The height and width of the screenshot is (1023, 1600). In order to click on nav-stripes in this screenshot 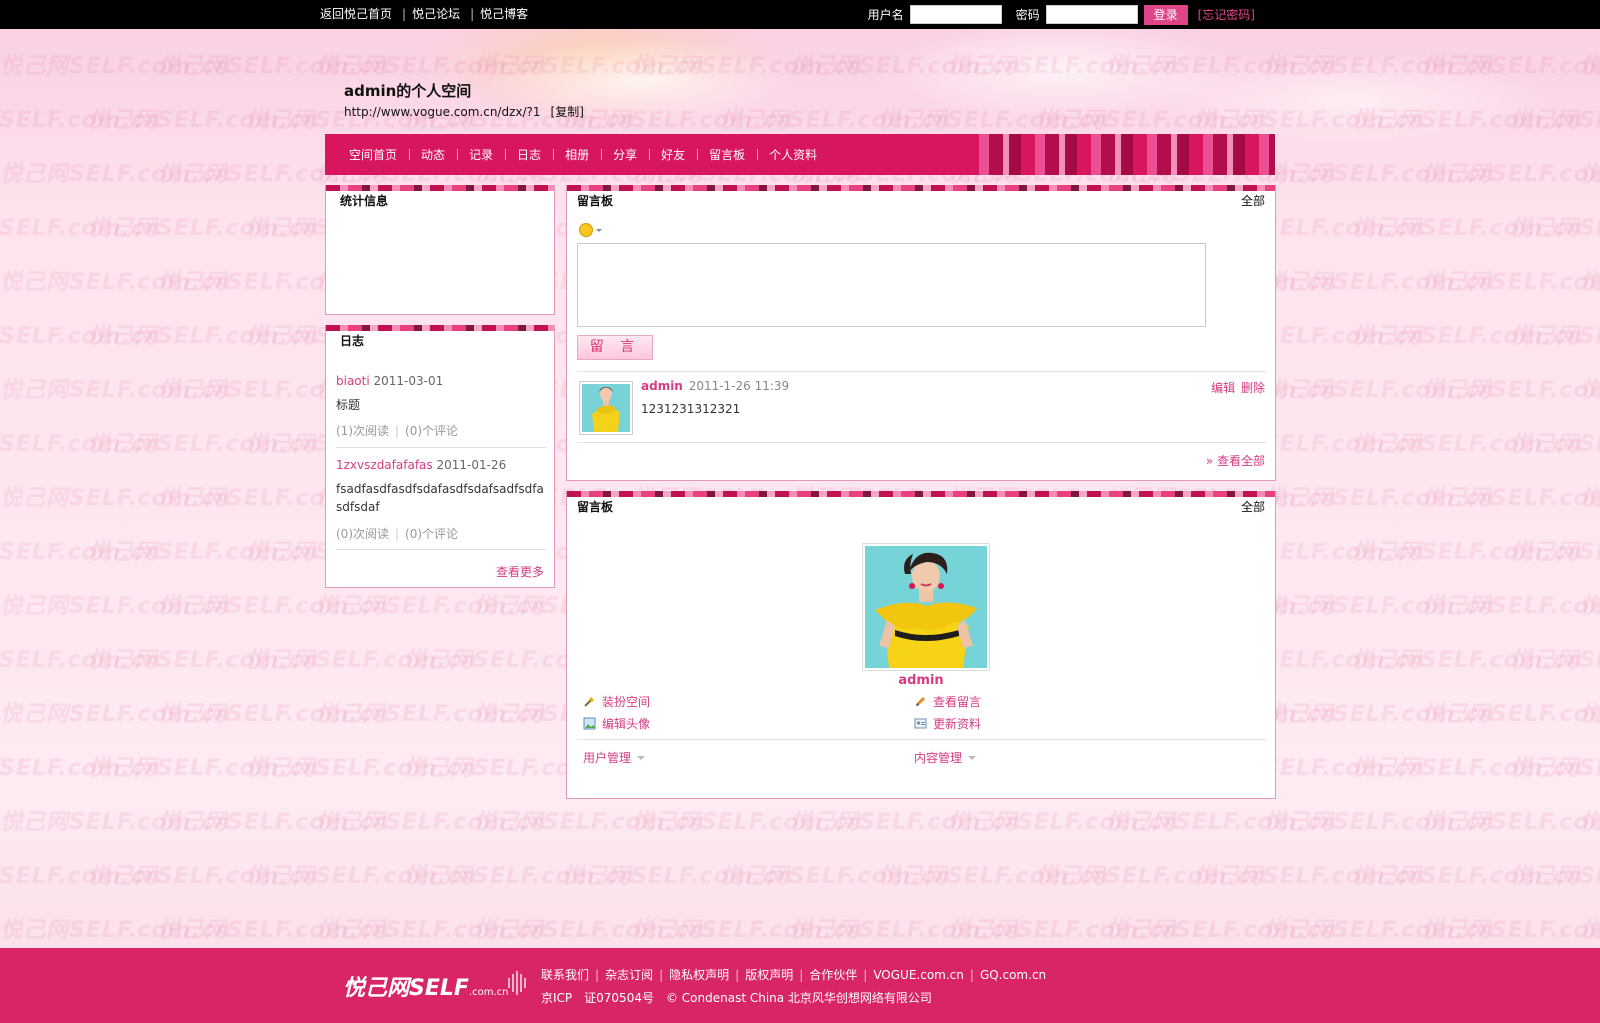, I will do `click(1120, 154)`.